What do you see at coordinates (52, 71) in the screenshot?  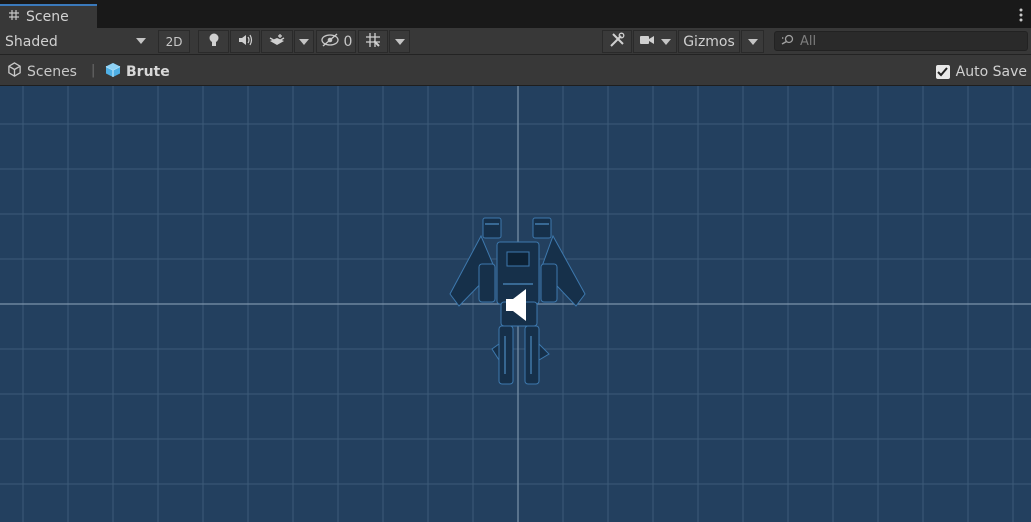 I see `breadcrumb-scenes-label: Scenes` at bounding box center [52, 71].